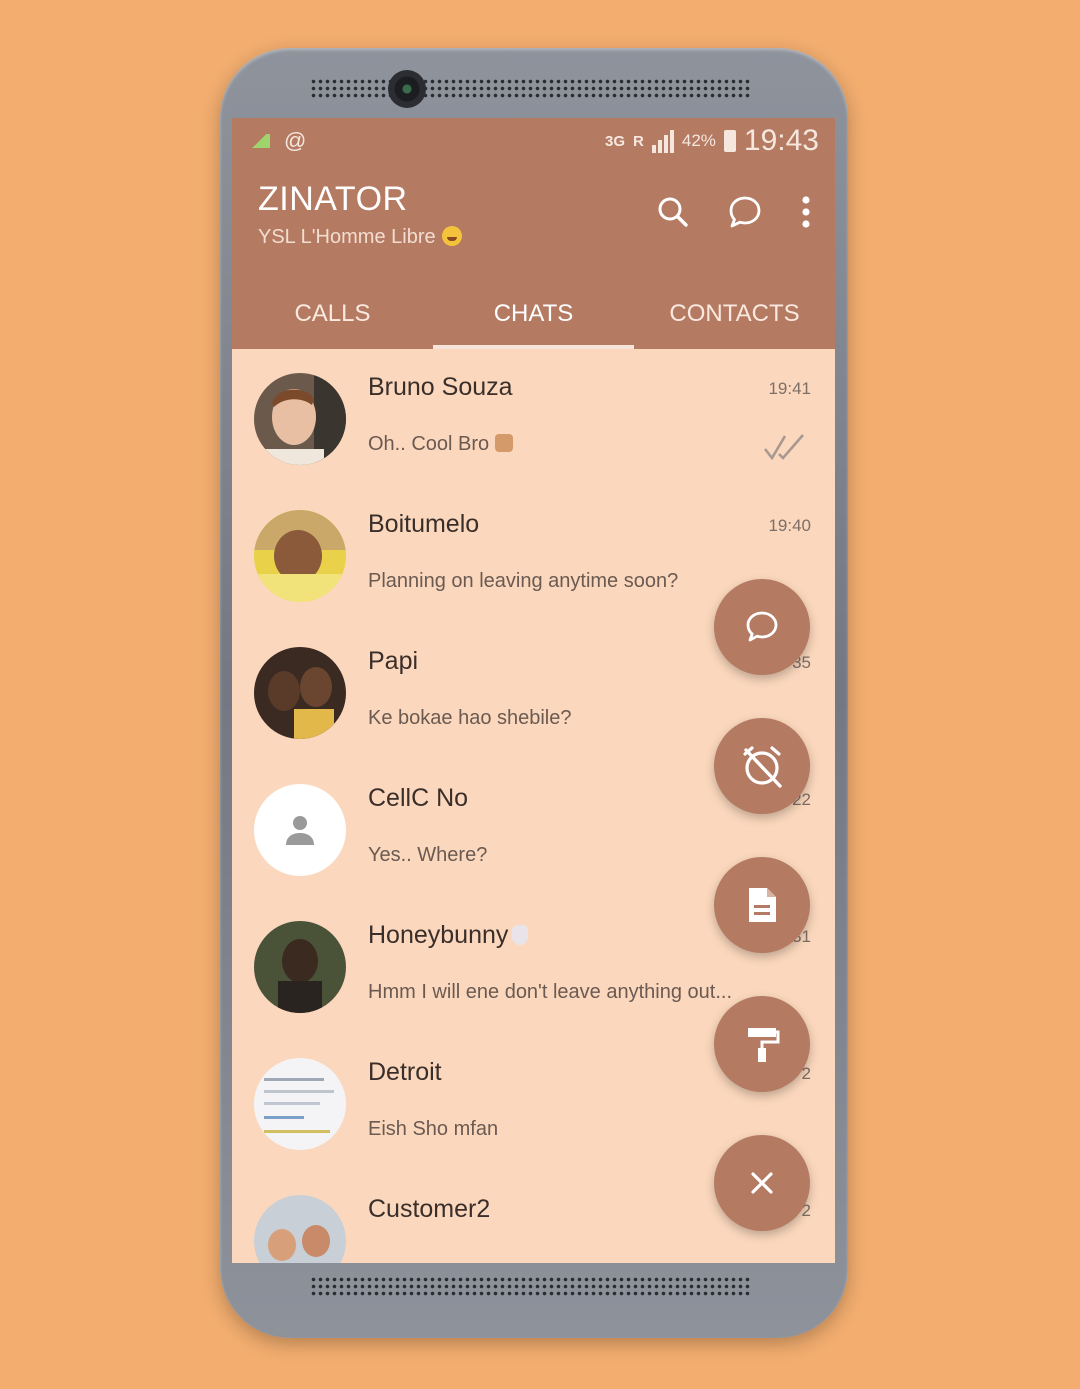 This screenshot has height=1389, width=1080. I want to click on document-icon, so click(762, 905).